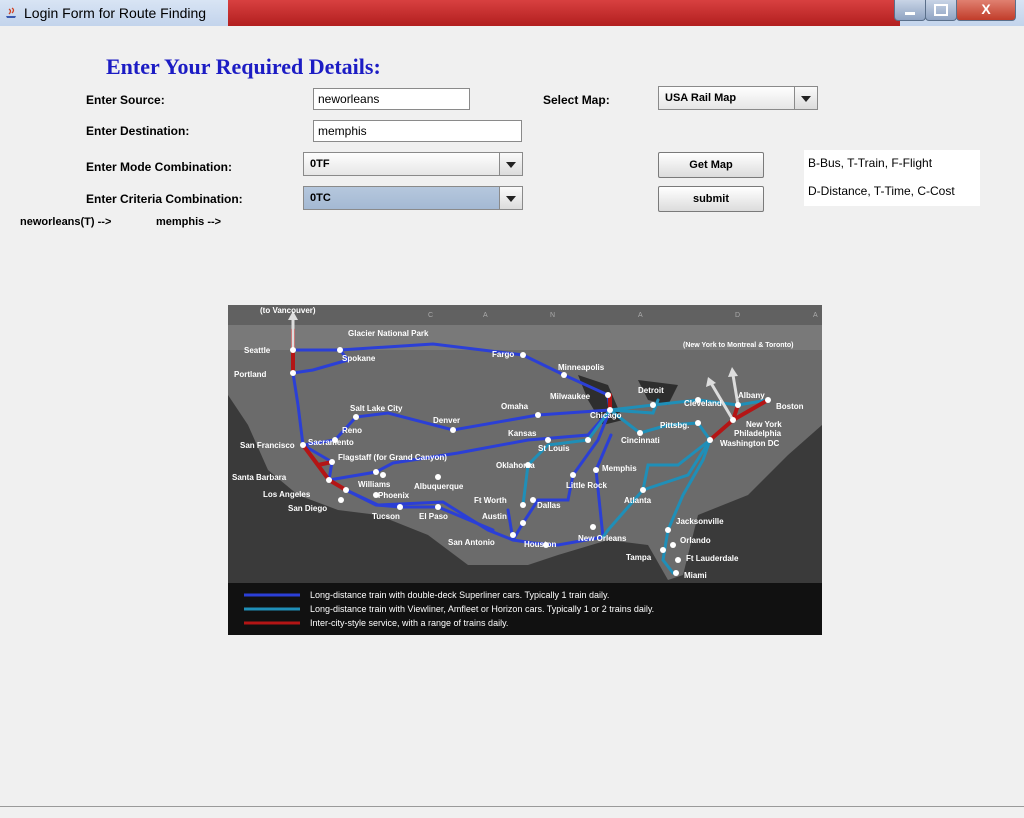 This screenshot has width=1024, height=818. What do you see at coordinates (910, 13) in the screenshot?
I see `minimize-icon` at bounding box center [910, 13].